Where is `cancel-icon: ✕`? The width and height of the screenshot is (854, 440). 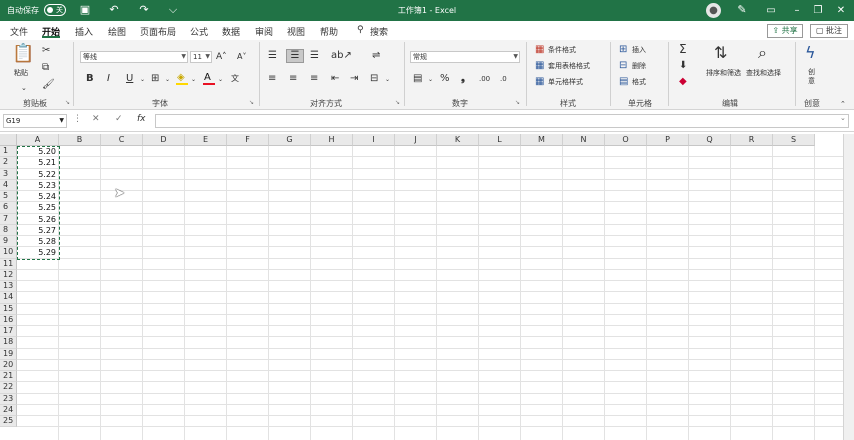
cancel-icon: ✕ is located at coordinates (96, 119).